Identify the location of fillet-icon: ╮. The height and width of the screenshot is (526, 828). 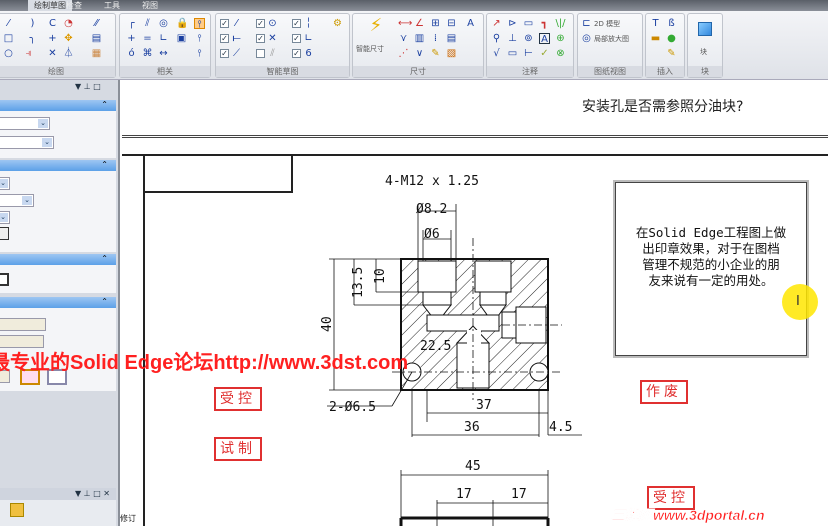
(32, 38).